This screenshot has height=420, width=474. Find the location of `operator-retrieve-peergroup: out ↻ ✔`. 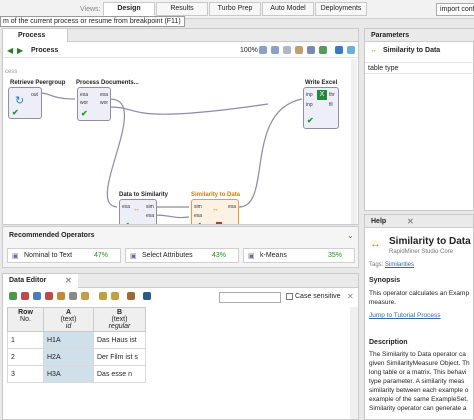

operator-retrieve-peergroup: out ↻ ✔ is located at coordinates (25, 103).